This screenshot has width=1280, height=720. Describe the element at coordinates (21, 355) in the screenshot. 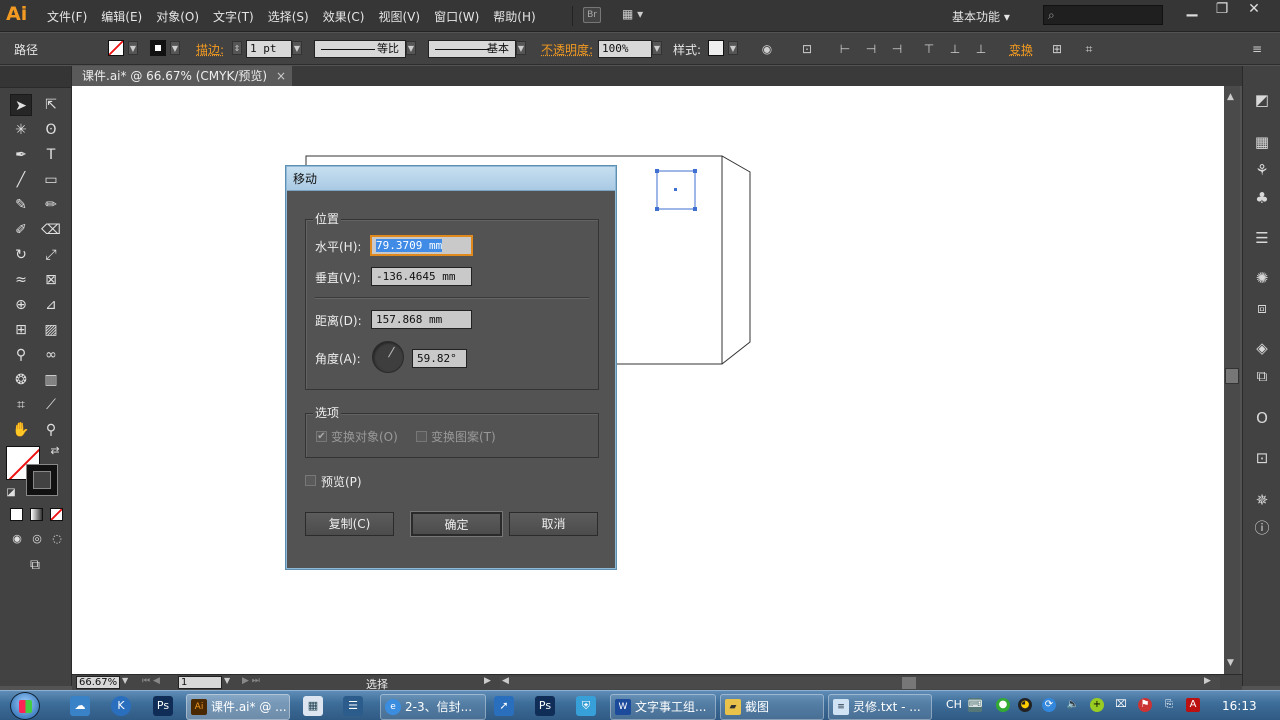

I see `eyedropper-tool-icon: ⚲` at that location.